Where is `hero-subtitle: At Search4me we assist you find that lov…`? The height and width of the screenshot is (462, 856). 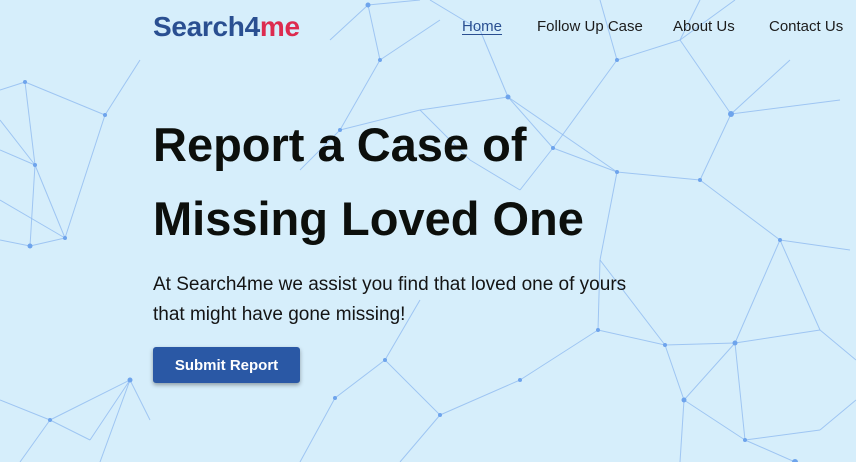
hero-subtitle: At Search4me we assist you find that lov… is located at coordinates (389, 300).